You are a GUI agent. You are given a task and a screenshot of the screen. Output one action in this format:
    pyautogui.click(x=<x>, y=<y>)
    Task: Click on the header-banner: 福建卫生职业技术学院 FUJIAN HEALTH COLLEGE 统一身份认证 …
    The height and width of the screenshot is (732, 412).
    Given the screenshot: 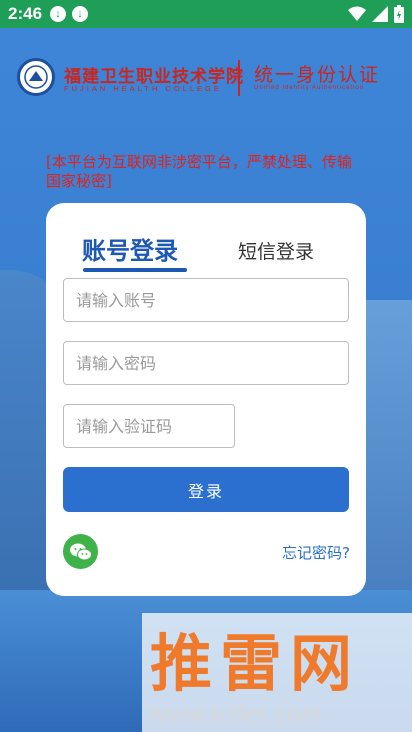 What is the action you would take?
    pyautogui.click(x=206, y=78)
    